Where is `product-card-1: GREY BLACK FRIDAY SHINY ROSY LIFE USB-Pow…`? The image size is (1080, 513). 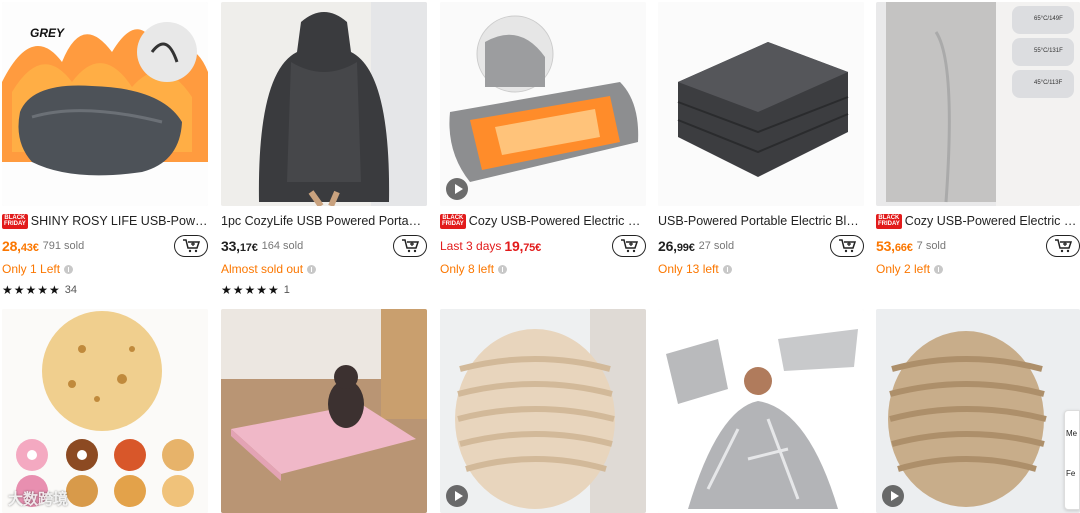
product-card-1: GREY BLACK FRIDAY SHINY ROSY LIFE USB-Pow… is located at coordinates (105, 149).